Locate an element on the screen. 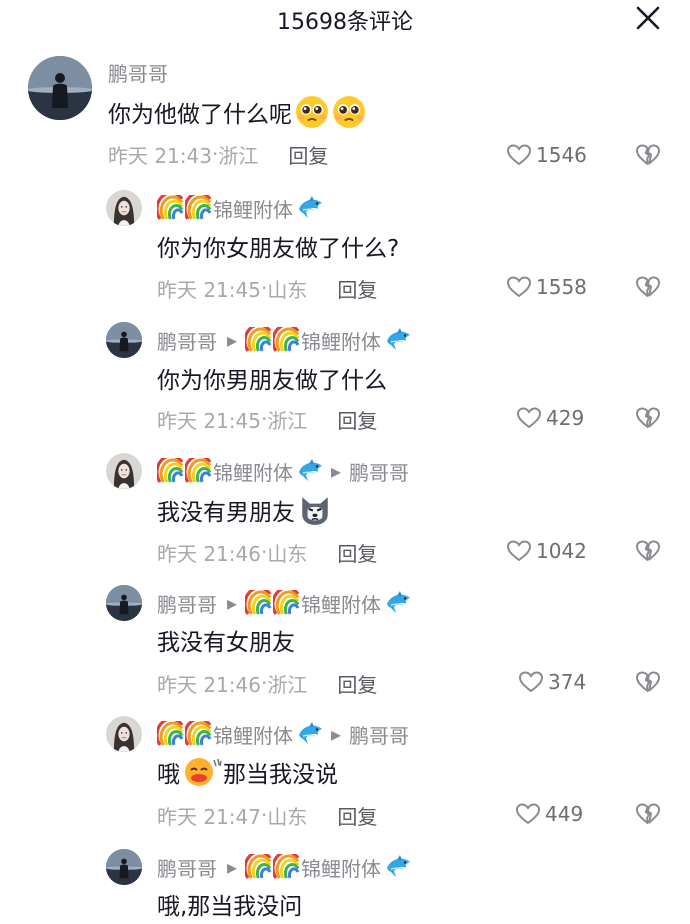 The width and height of the screenshot is (690, 924). comment-author-line: 鹏哥哥 is located at coordinates (140, 72).